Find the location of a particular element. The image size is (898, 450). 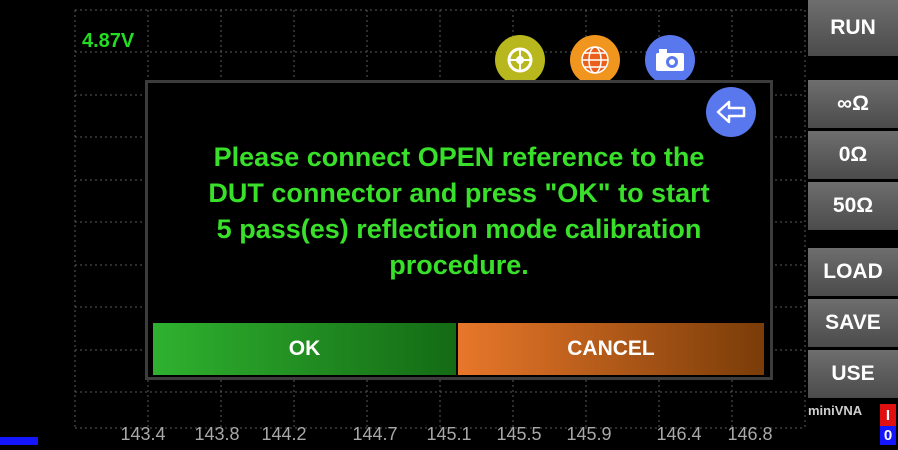

short-cal-button: 0Ω is located at coordinates (853, 155).